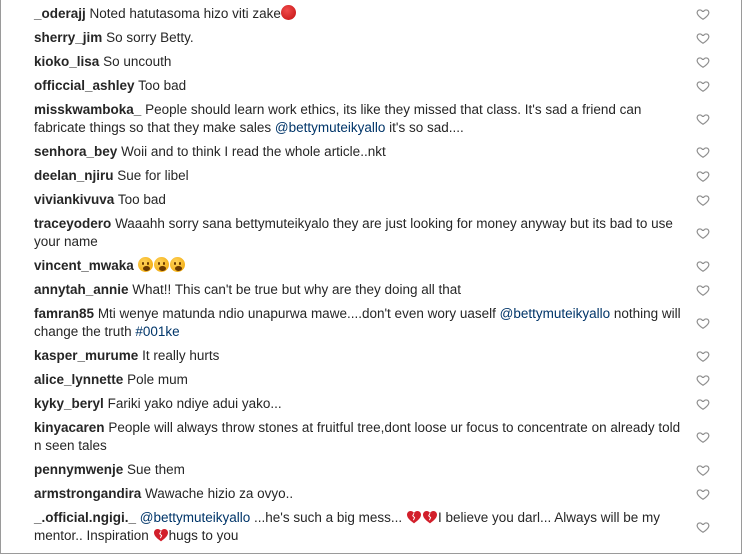 The image size is (742, 554). What do you see at coordinates (69, 403) in the screenshot?
I see `comment-username-link: kyky_beryl` at bounding box center [69, 403].